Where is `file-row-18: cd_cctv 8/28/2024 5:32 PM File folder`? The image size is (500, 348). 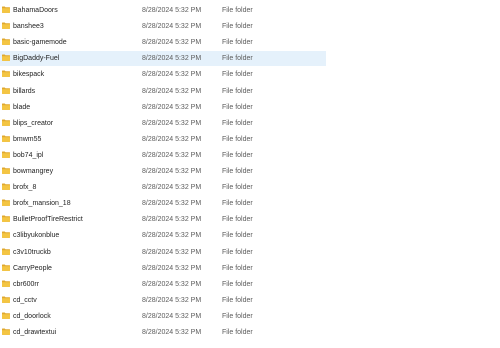
file-row-18: cd_cctv 8/28/2024 5:32 PM File folder is located at coordinates (163, 300).